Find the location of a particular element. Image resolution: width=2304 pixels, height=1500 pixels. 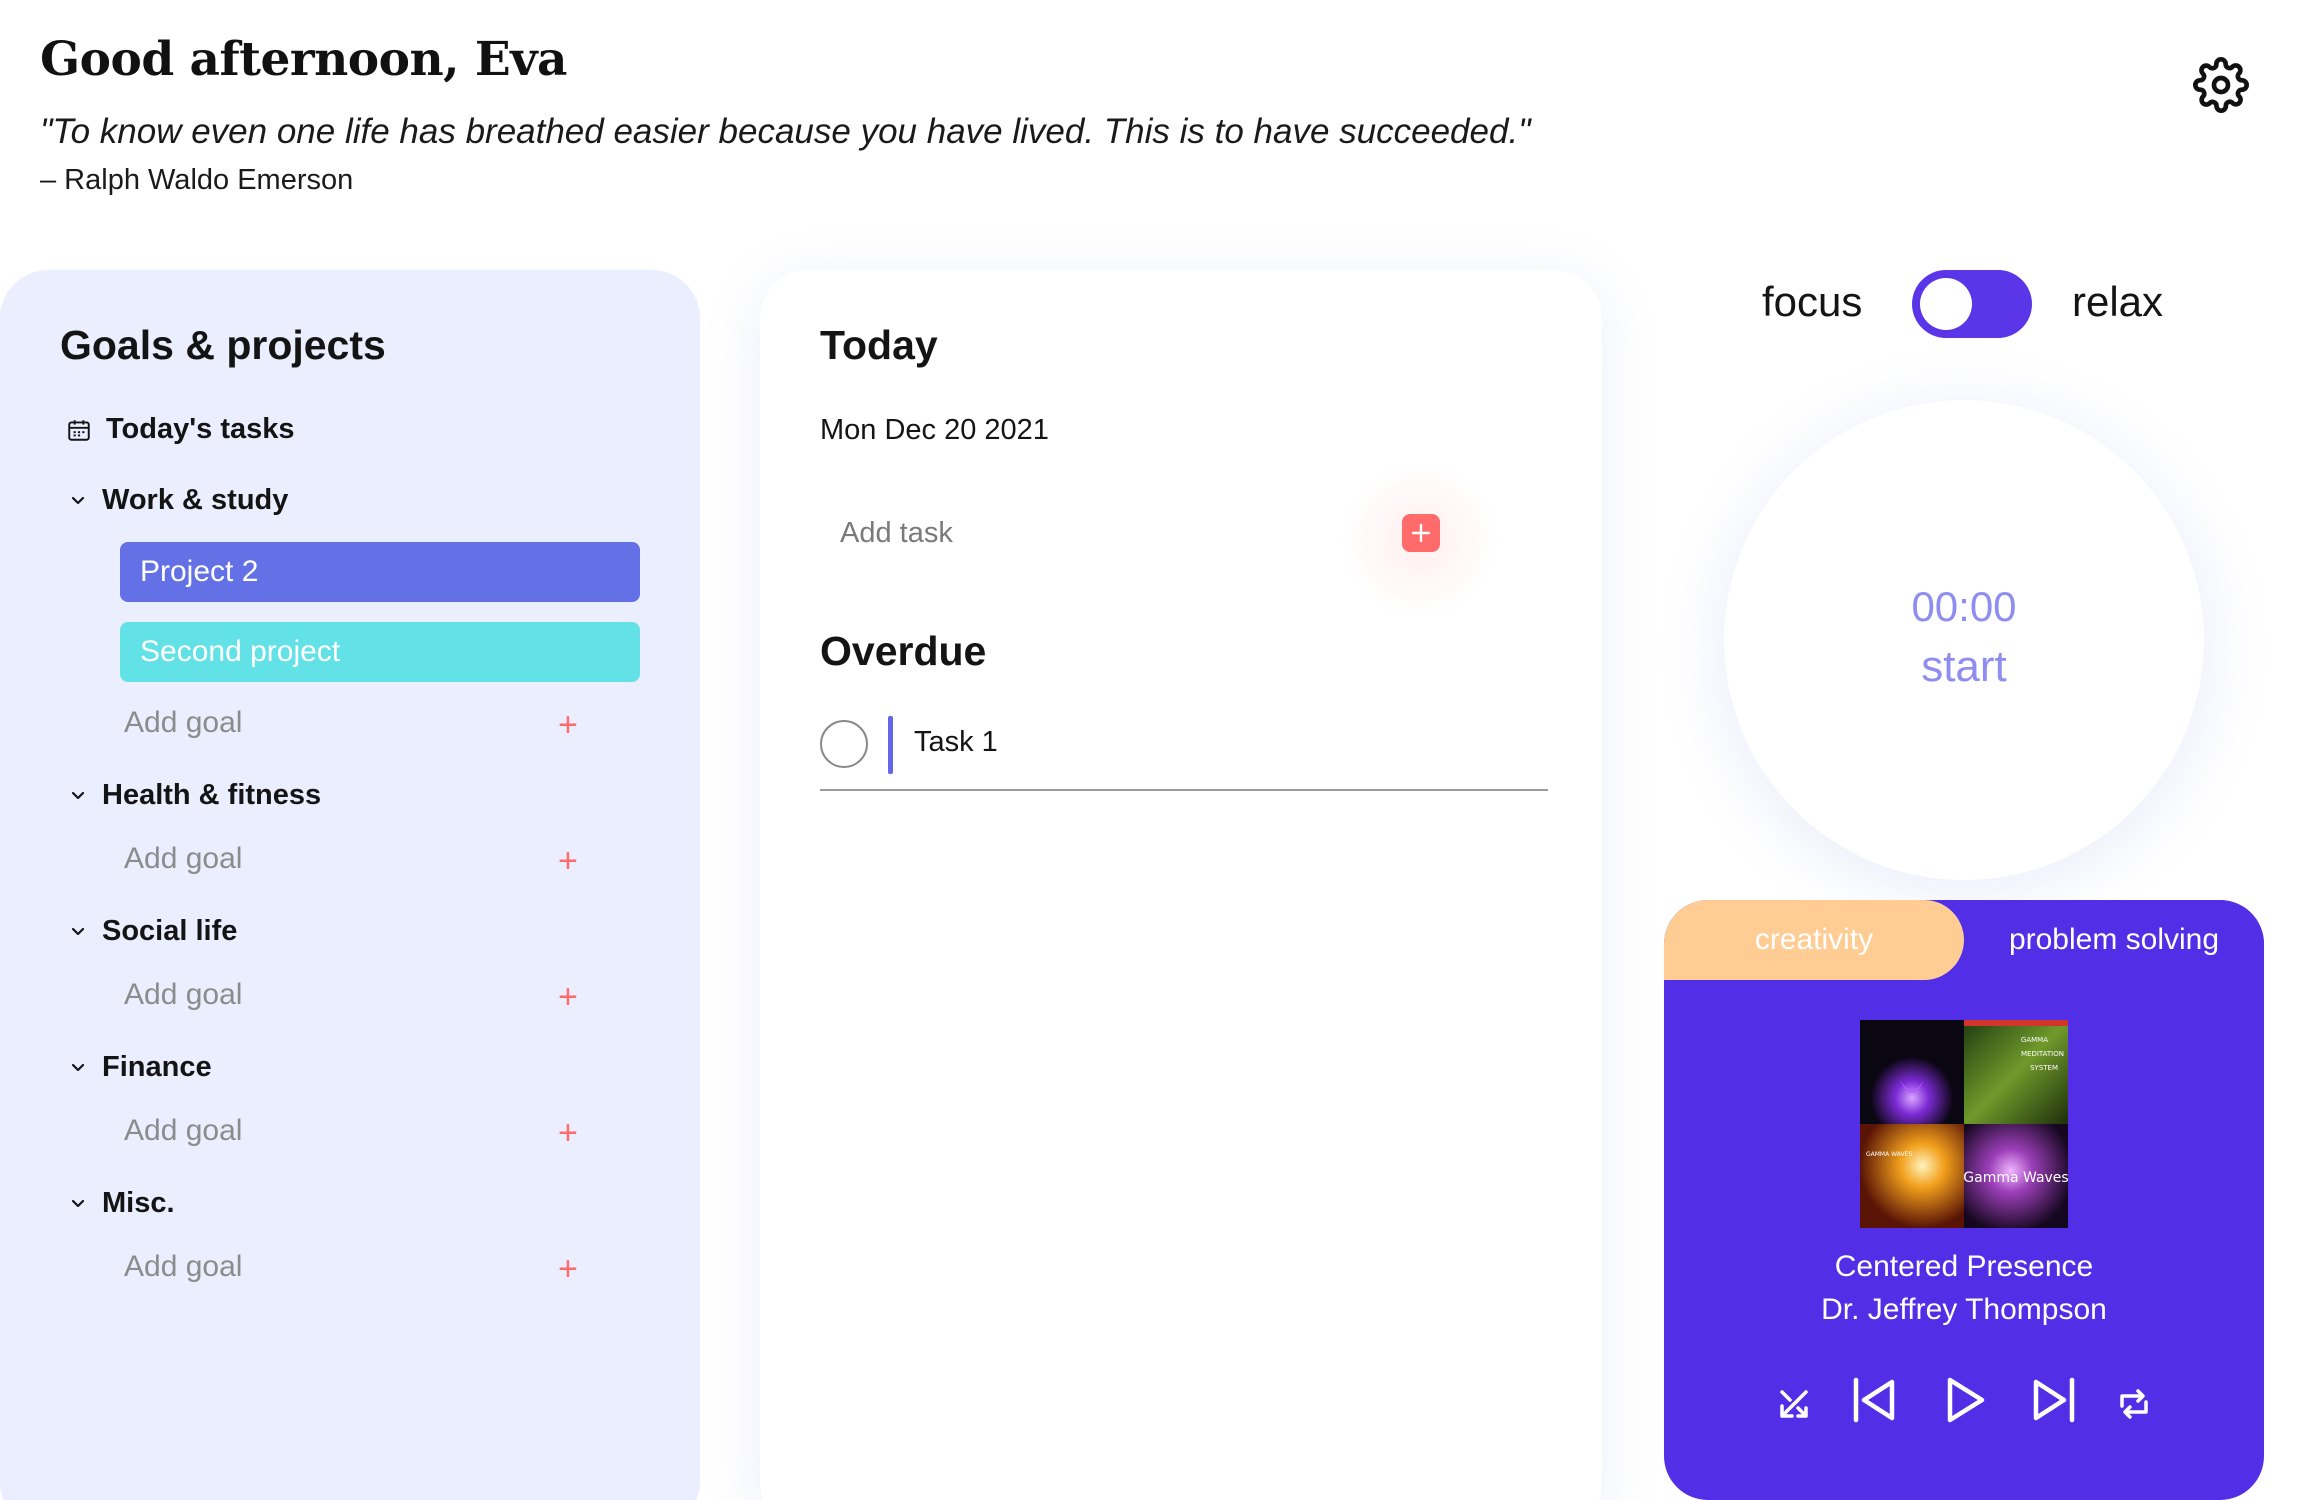

category-work-study: Work & study is located at coordinates (179, 500).